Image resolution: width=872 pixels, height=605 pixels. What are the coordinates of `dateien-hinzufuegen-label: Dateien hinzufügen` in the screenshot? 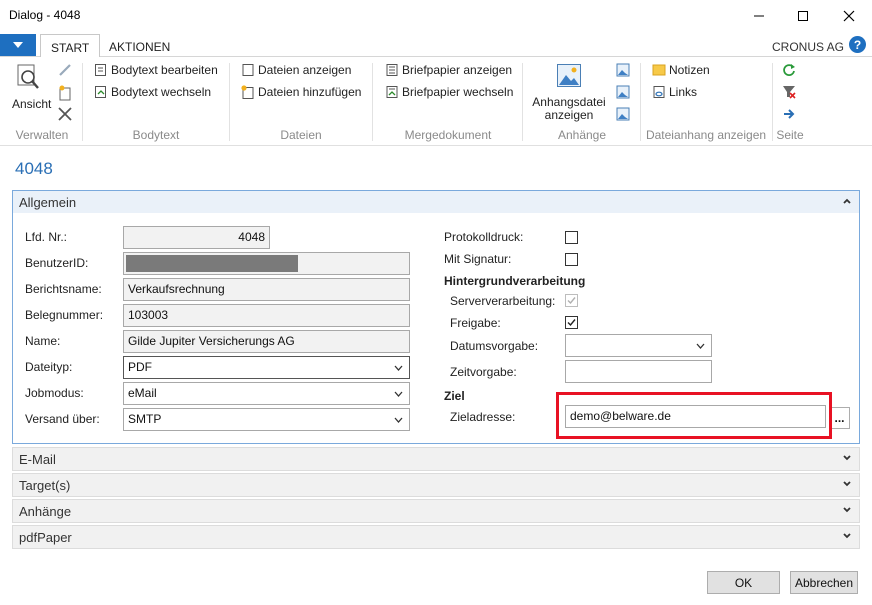 It's located at (310, 92).